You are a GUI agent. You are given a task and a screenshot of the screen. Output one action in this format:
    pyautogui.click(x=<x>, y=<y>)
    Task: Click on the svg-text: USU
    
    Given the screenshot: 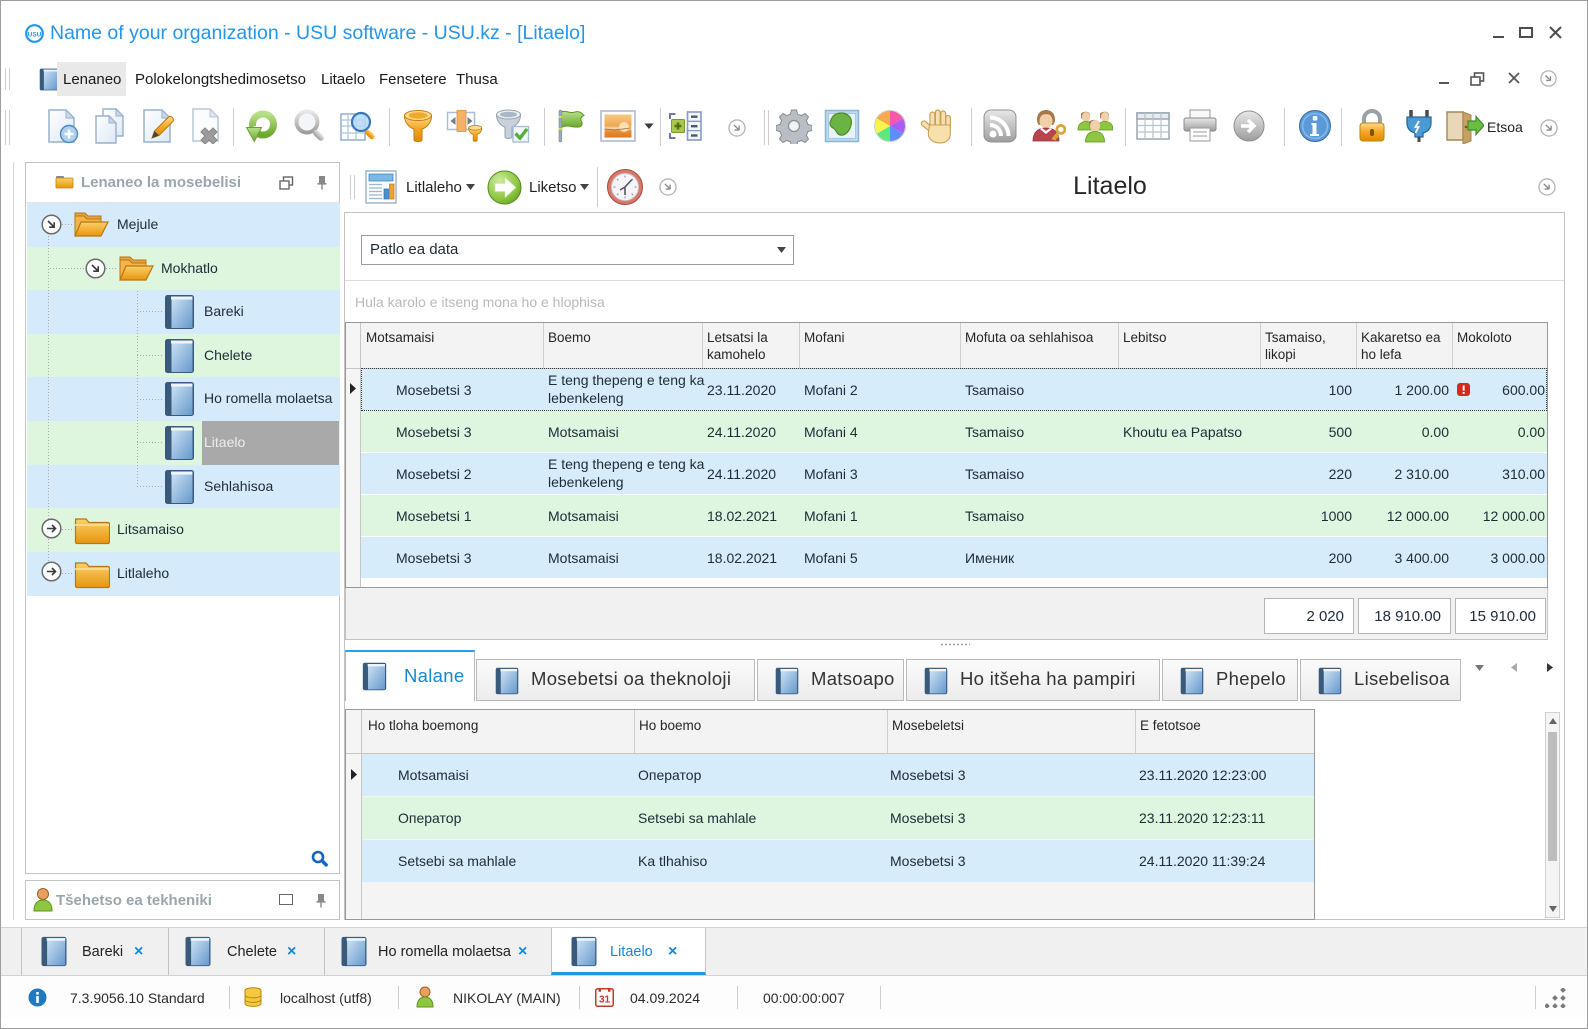 What is the action you would take?
    pyautogui.click(x=35, y=35)
    